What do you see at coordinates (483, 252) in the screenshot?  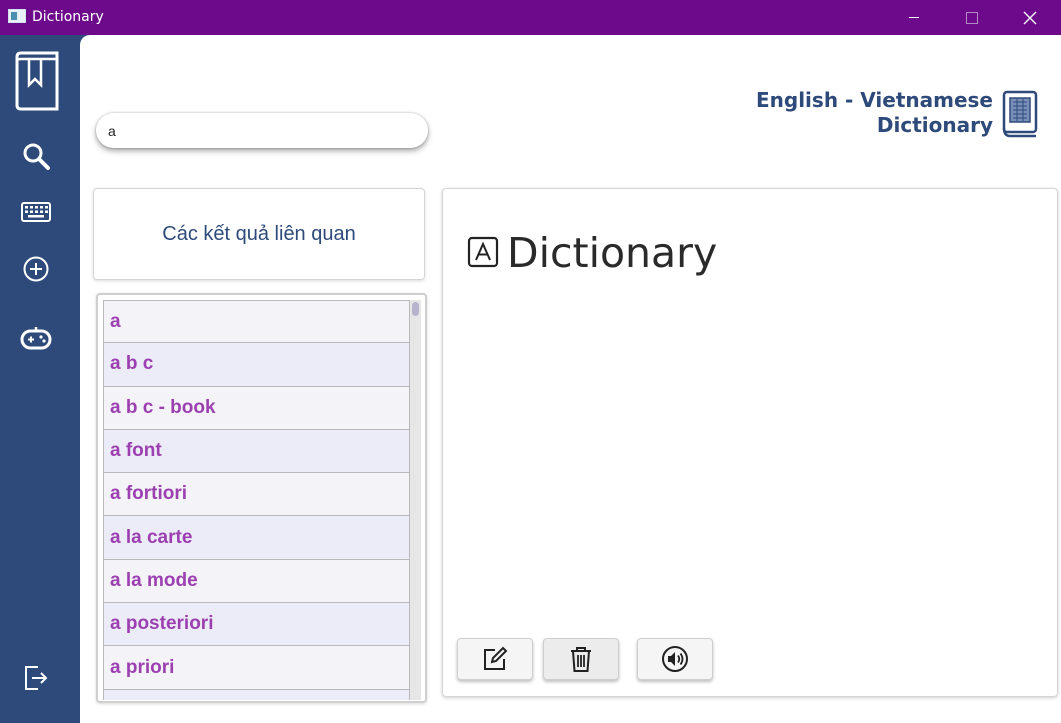 I see `font-a-icon` at bounding box center [483, 252].